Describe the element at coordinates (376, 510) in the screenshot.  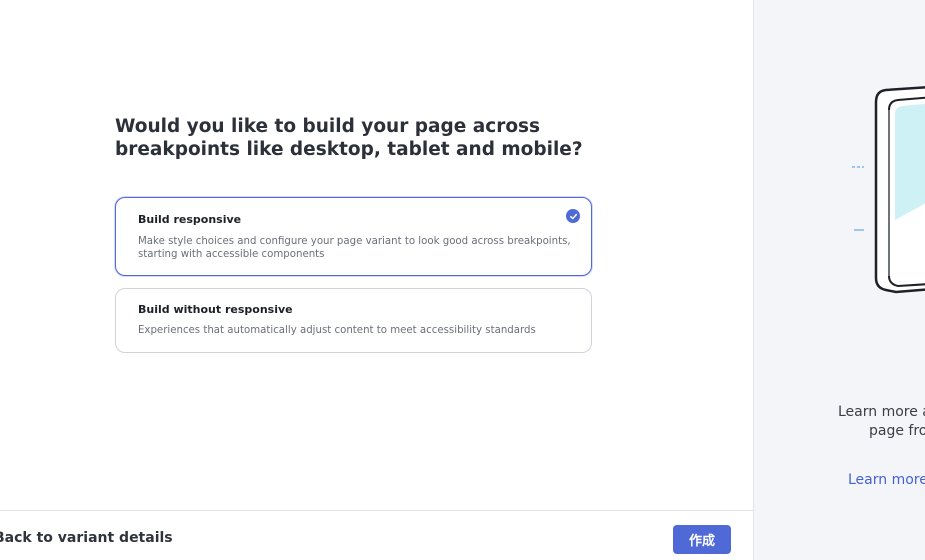
I see `footer-divider` at that location.